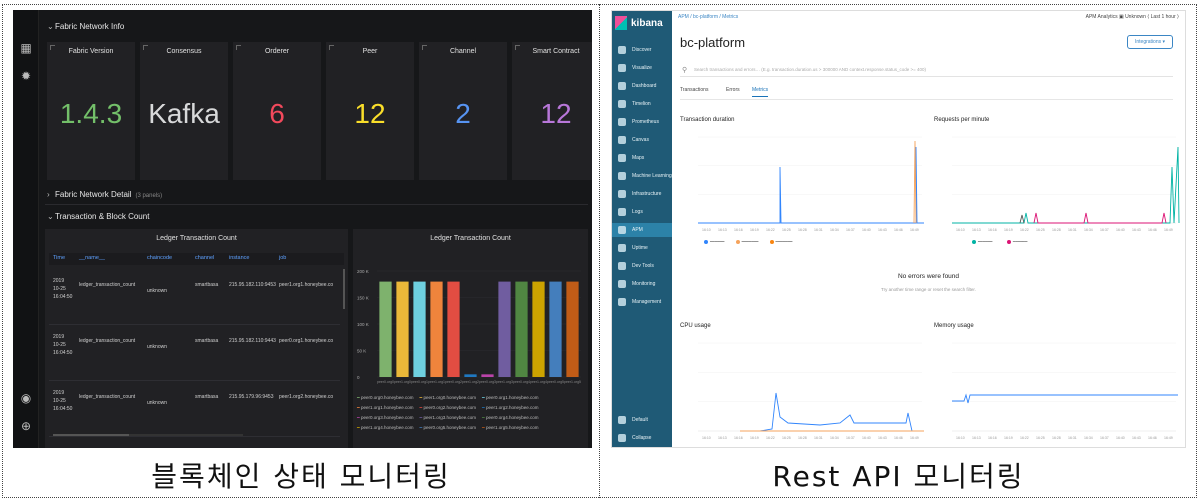  Describe the element at coordinates (59, 393) in the screenshot. I see `cell-time-year: 2019` at that location.